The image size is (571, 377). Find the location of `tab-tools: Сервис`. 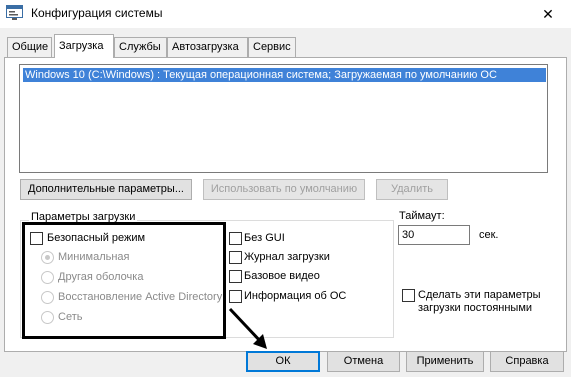

tab-tools: Сервис is located at coordinates (272, 47).